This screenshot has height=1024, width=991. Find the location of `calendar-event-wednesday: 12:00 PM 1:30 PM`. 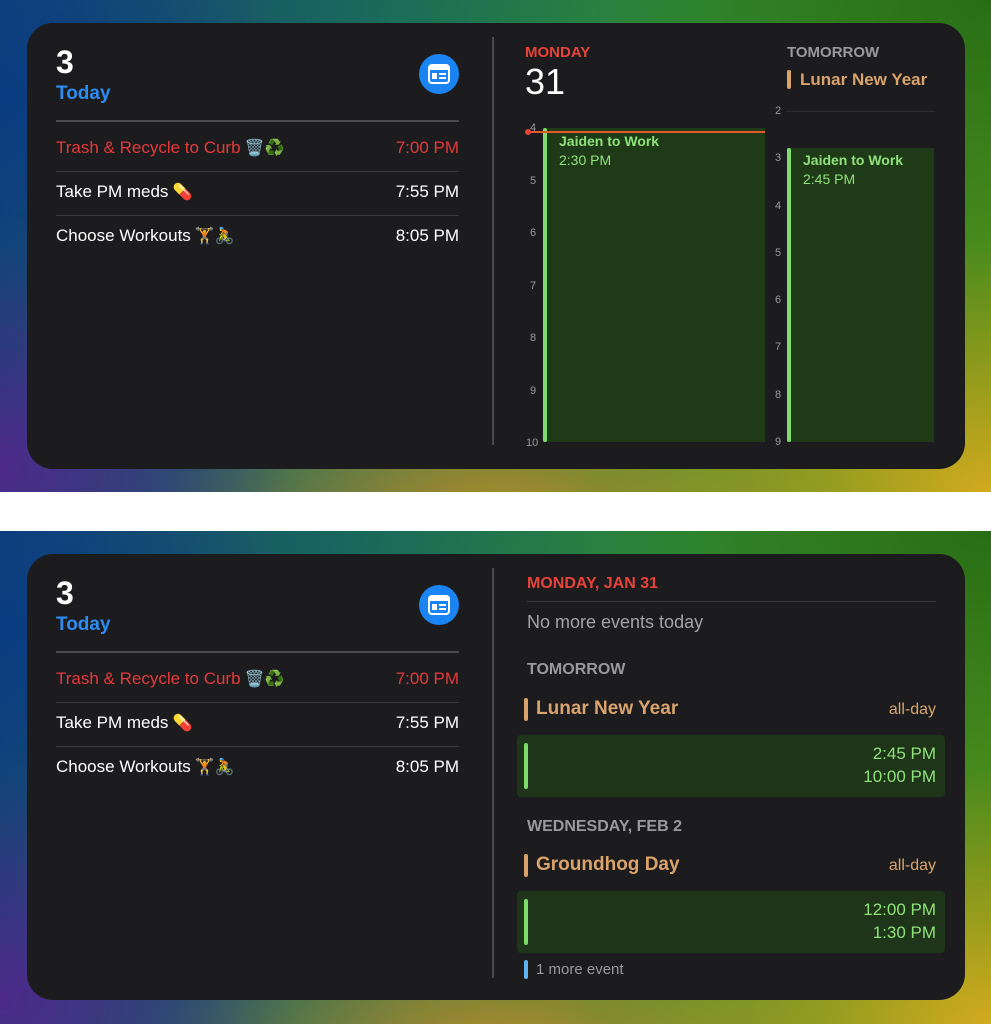

calendar-event-wednesday: 12:00 PM 1:30 PM is located at coordinates (731, 922).